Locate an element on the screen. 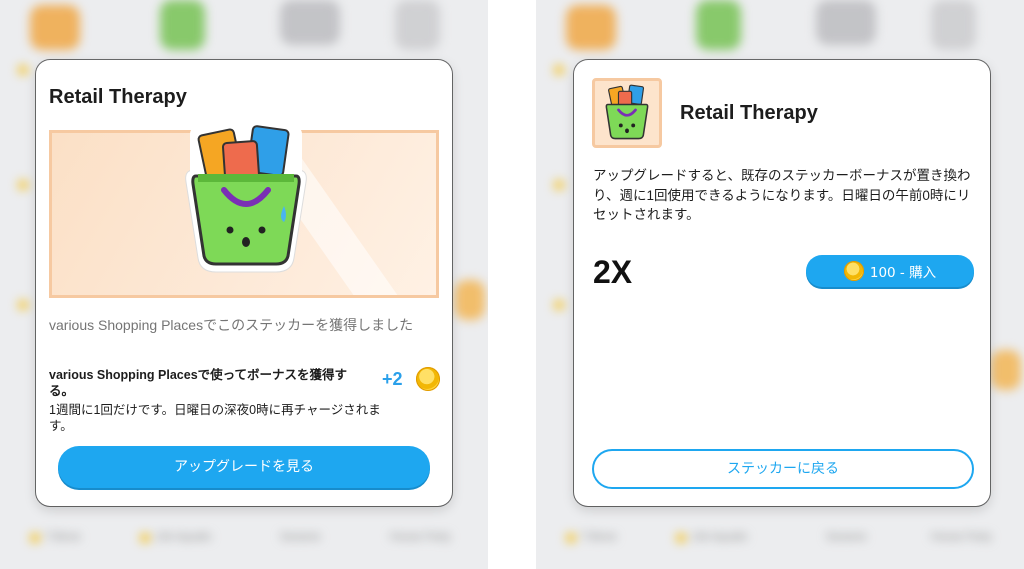  buy-upgrade-button: 100 - 購入 is located at coordinates (890, 271).